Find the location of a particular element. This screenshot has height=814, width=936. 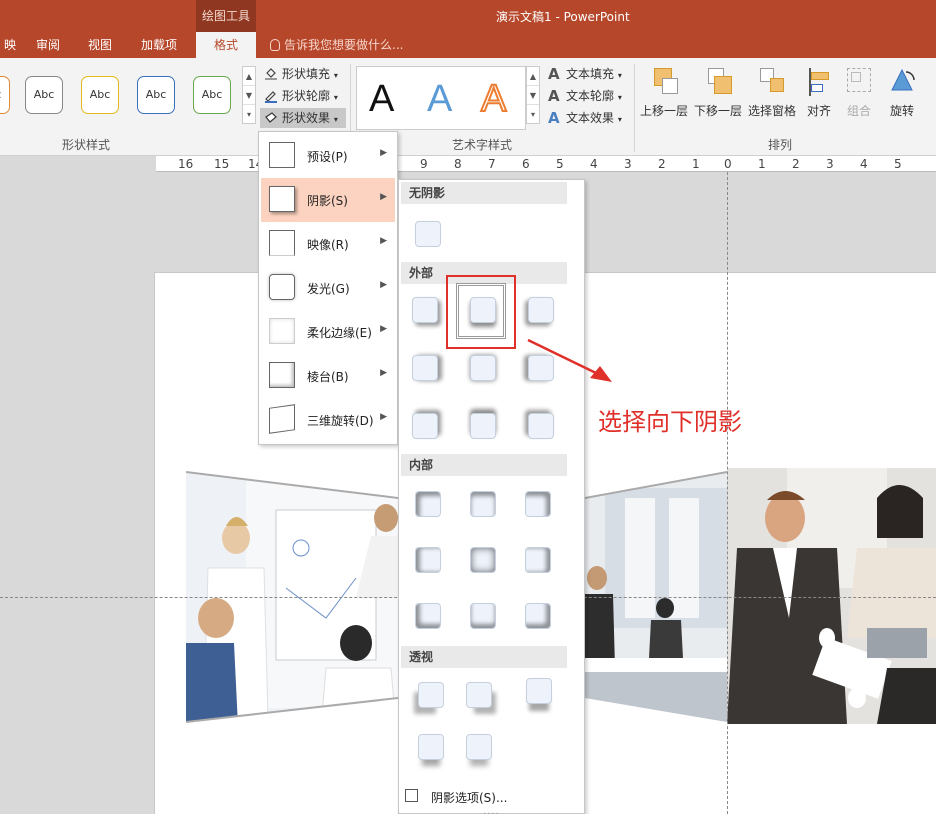

tab-addins: 加载项 is located at coordinates (159, 45).